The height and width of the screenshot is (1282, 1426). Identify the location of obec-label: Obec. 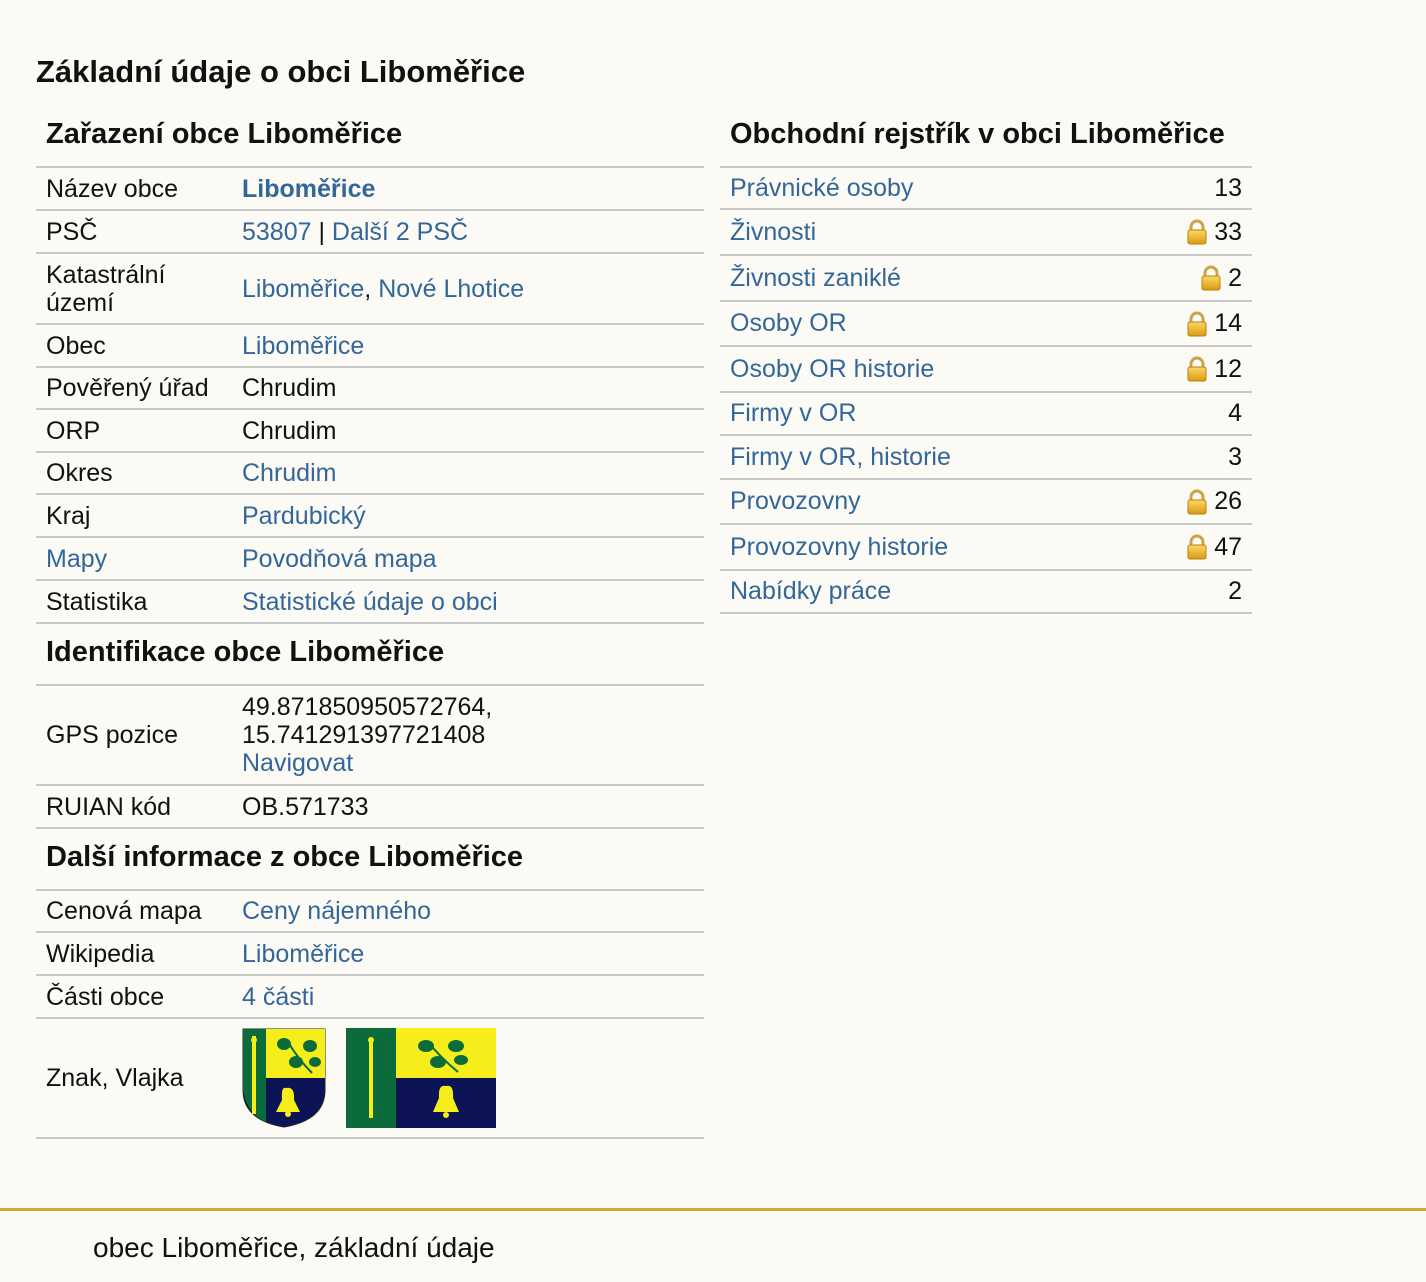
(76, 345).